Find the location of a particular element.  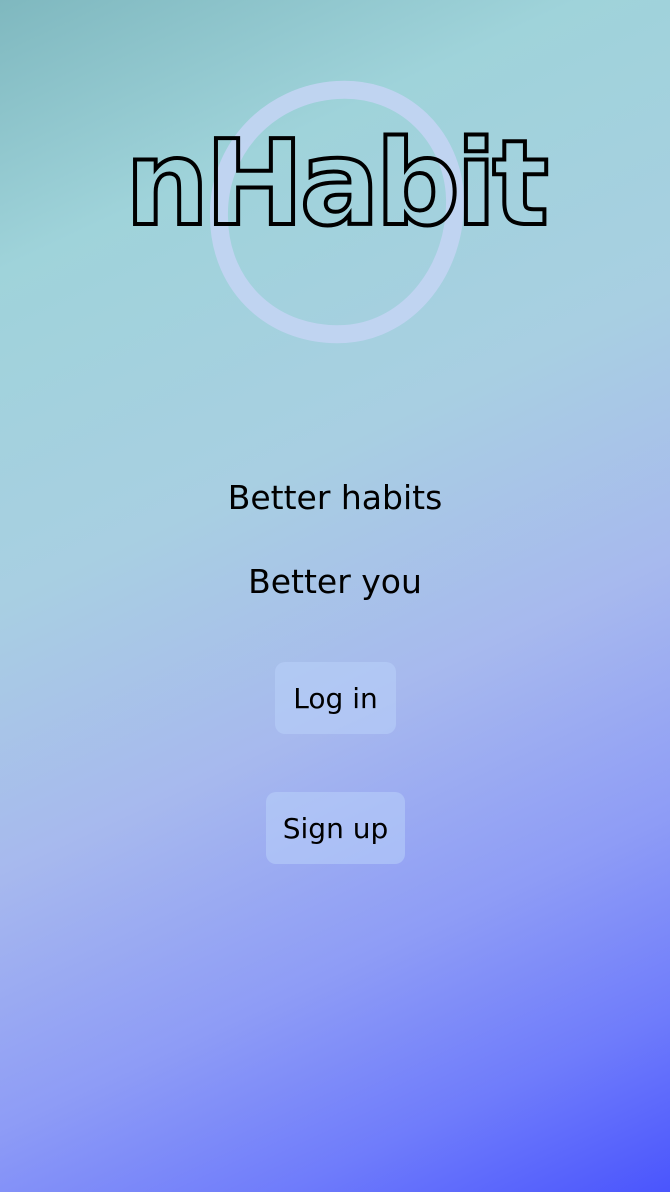

login-button: Log in is located at coordinates (335, 698).